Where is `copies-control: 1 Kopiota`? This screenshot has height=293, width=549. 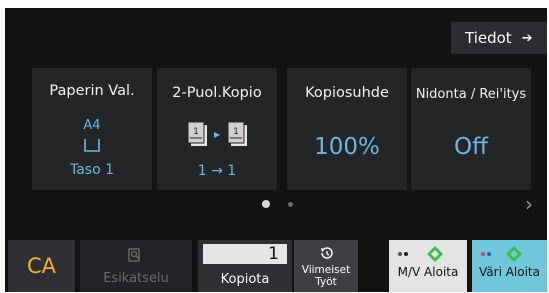
copies-control: 1 Kopiota is located at coordinates (245, 266).